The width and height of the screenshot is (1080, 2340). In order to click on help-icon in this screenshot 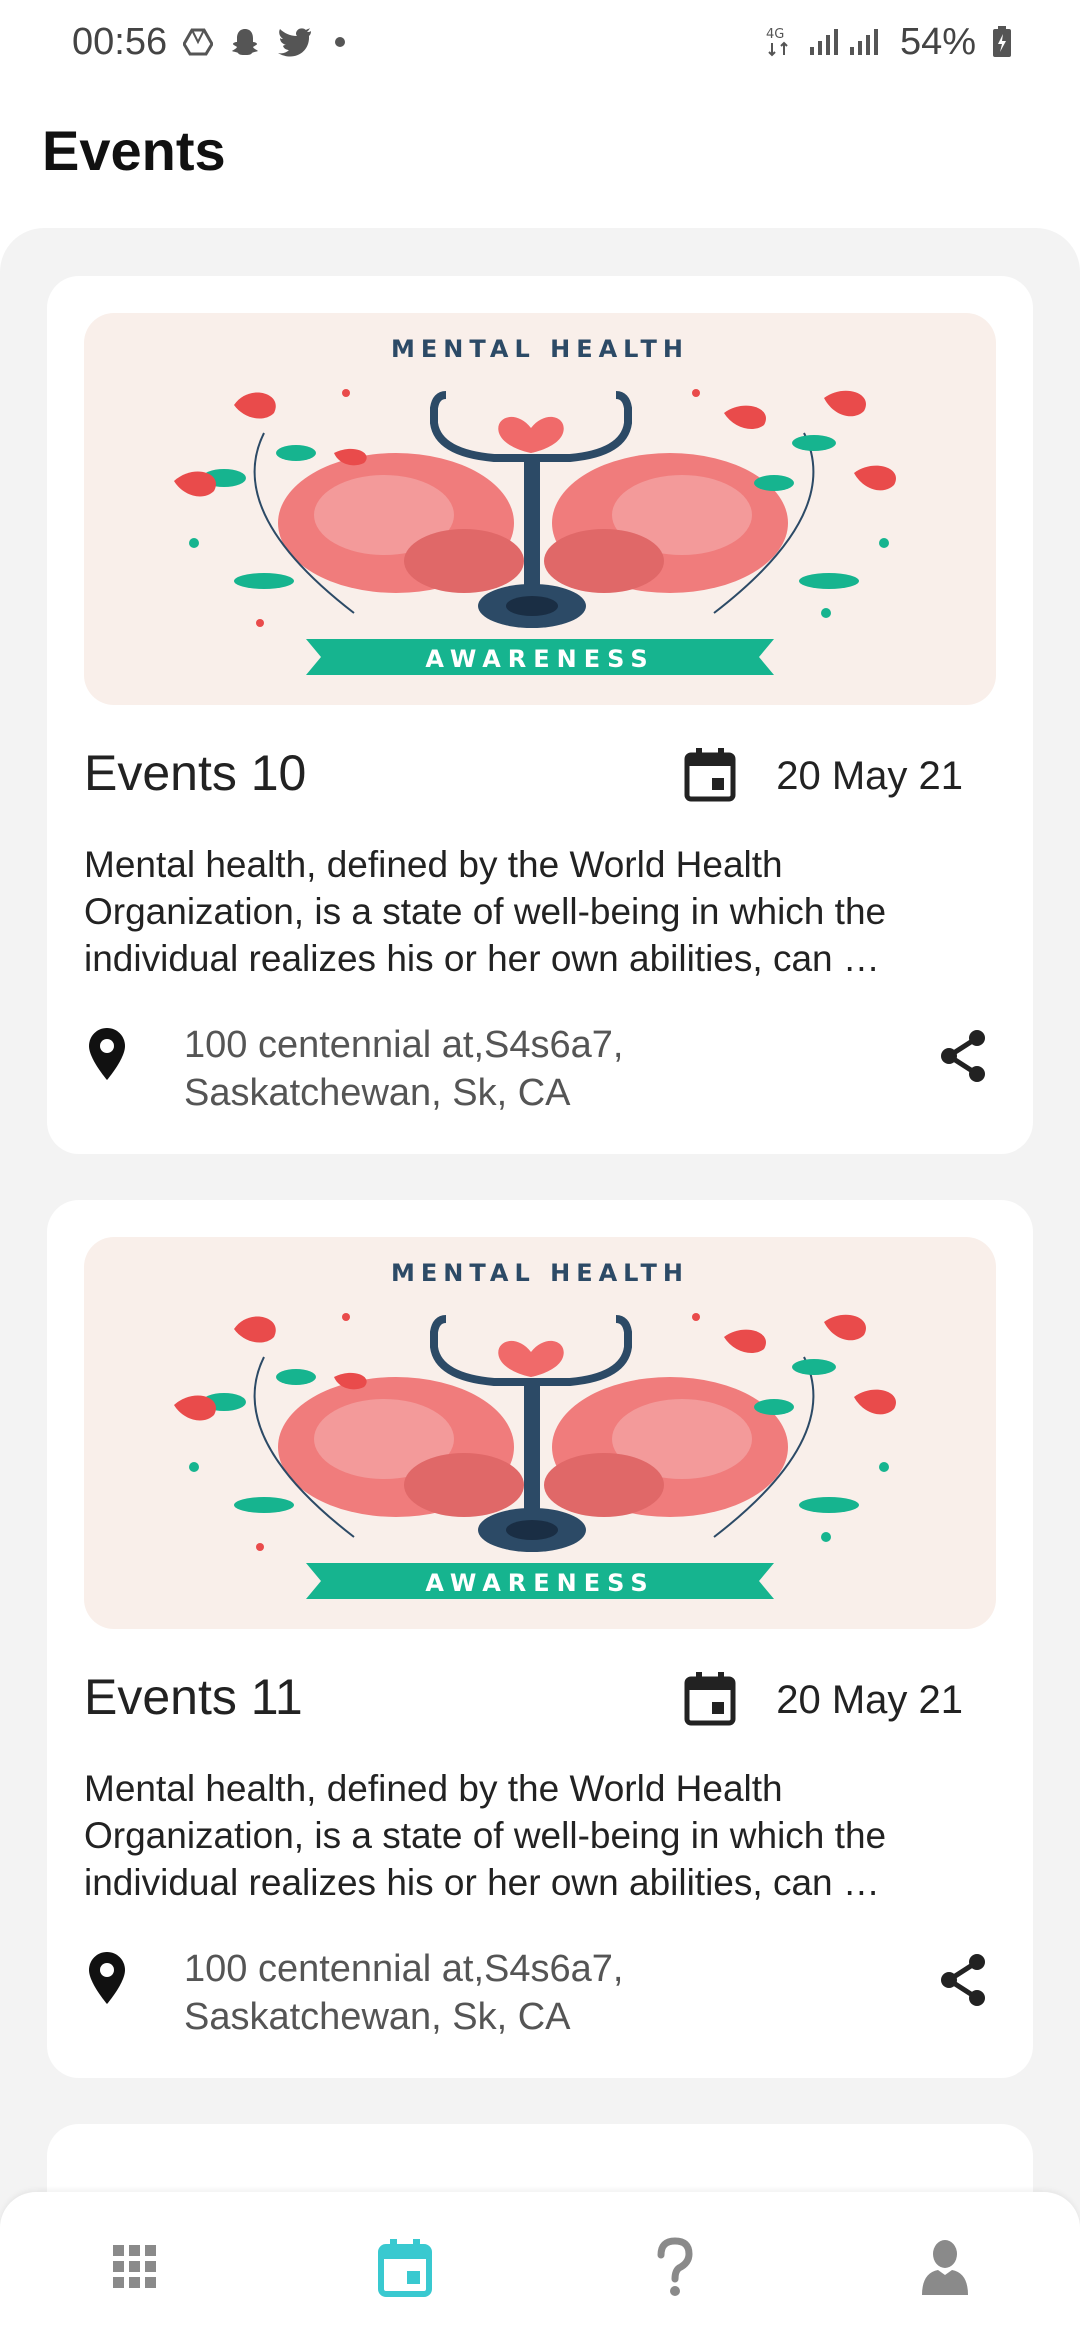, I will do `click(675, 2269)`.